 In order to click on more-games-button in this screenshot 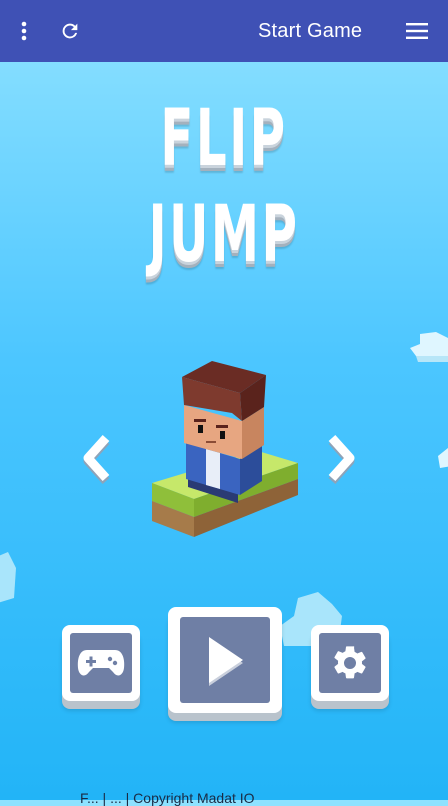, I will do `click(101, 663)`.